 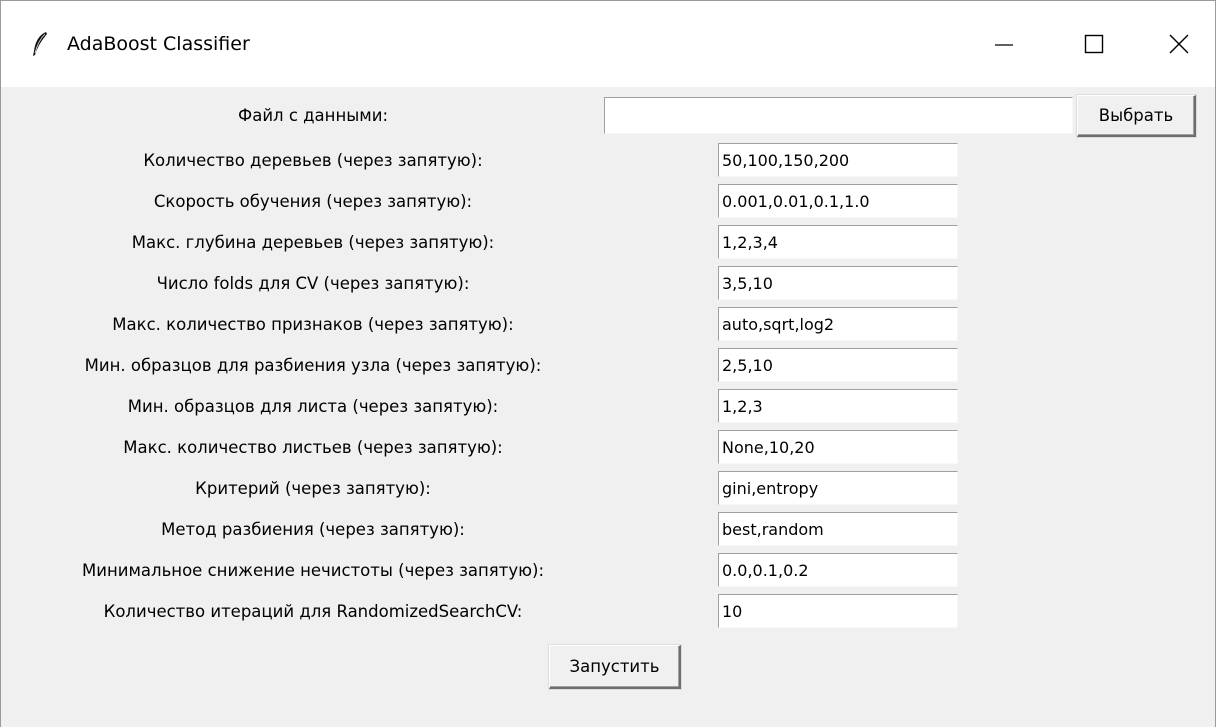 What do you see at coordinates (838, 406) in the screenshot?
I see `min-samples-leaf-input` at bounding box center [838, 406].